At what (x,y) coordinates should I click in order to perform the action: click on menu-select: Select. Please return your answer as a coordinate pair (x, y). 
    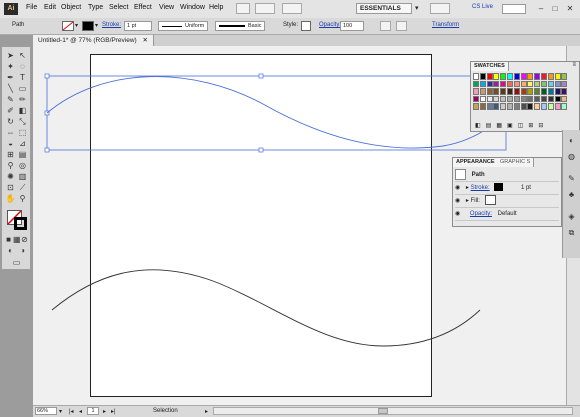
    Looking at the image, I should click on (118, 7).